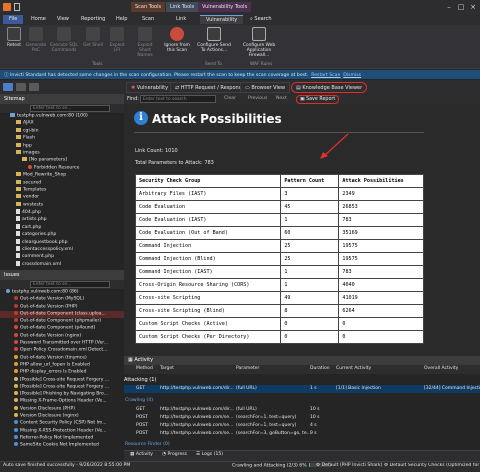 This screenshot has height=472, width=480. Describe the element at coordinates (247, 368) in the screenshot. I see `activity-col-parameter: Parameter` at that location.